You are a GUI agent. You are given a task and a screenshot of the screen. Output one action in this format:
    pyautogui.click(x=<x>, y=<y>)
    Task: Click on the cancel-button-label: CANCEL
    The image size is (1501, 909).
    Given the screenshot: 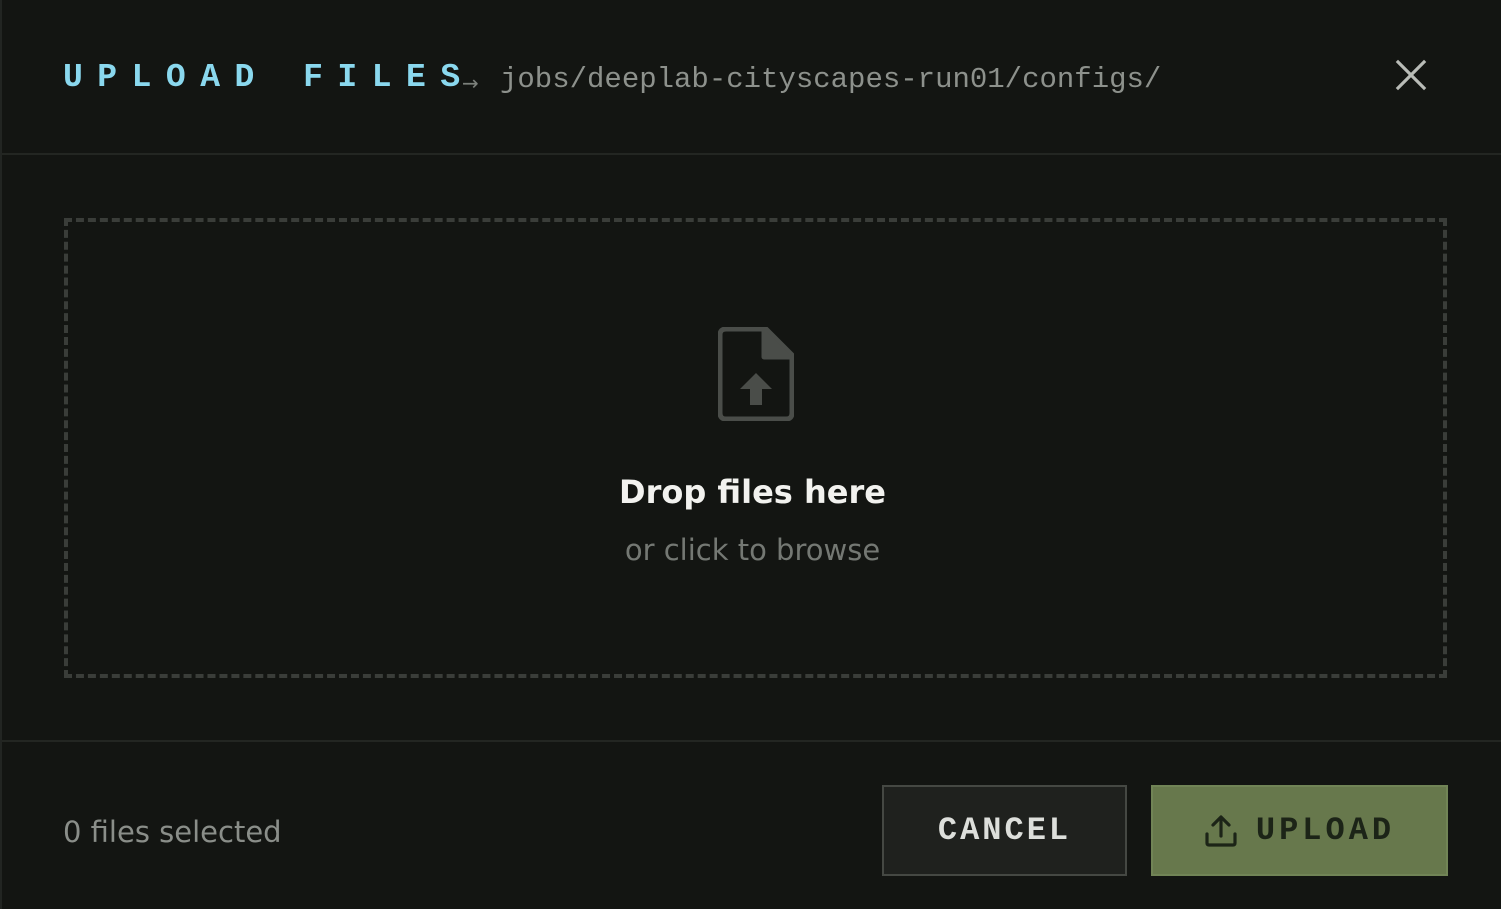 What is the action you would take?
    pyautogui.click(x=1004, y=830)
    